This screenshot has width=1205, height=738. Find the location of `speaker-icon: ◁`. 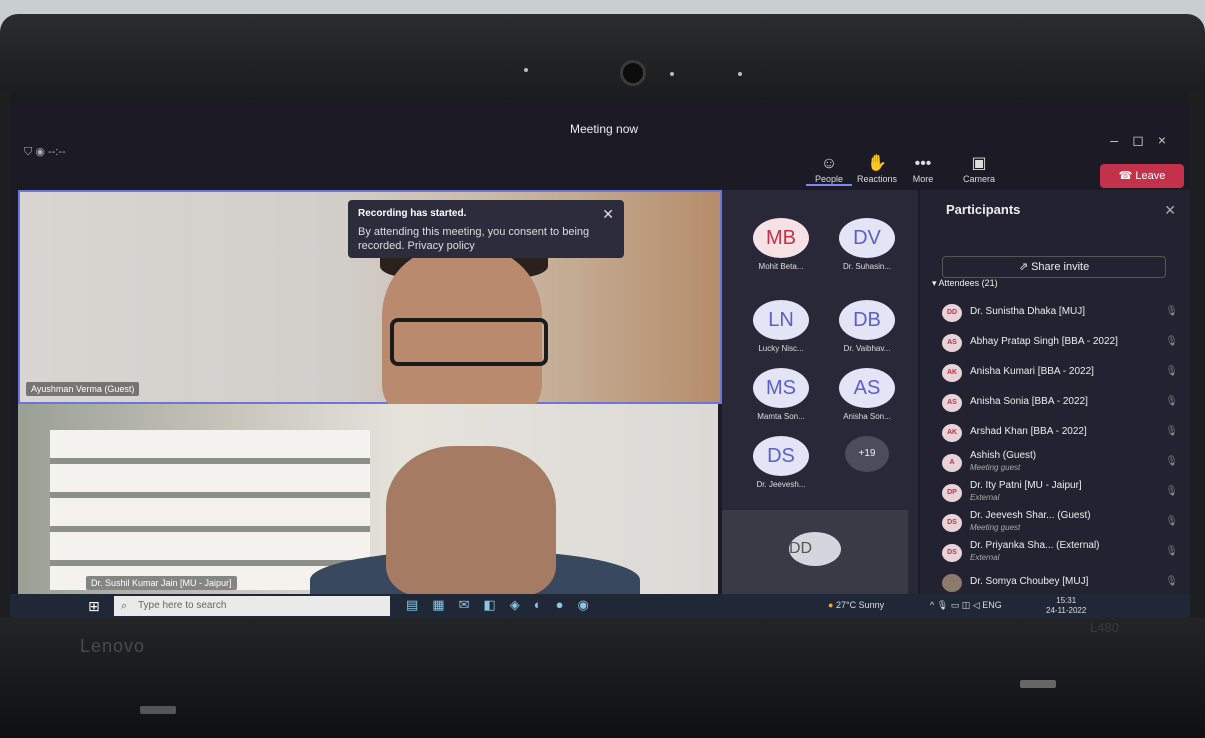

speaker-icon: ◁ is located at coordinates (976, 605).